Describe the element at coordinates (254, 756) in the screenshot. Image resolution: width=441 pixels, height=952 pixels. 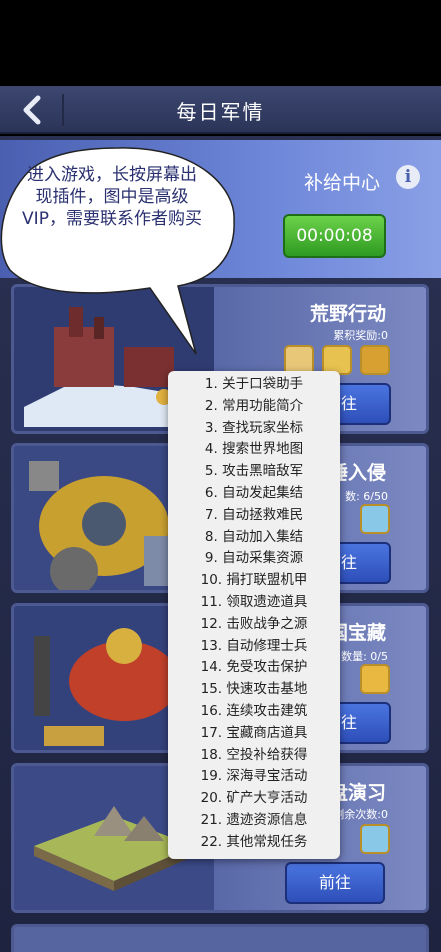
I see `menu-item: 18. 空投补给获得` at that location.